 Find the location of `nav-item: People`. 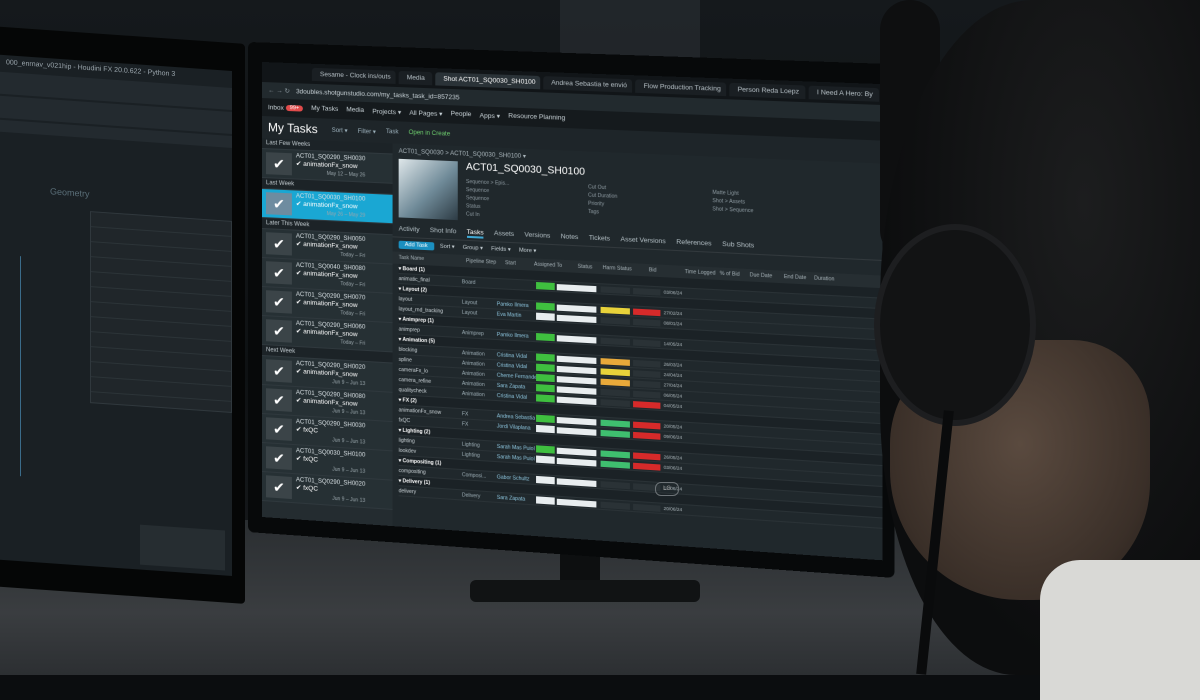

nav-item: People is located at coordinates (461, 114).